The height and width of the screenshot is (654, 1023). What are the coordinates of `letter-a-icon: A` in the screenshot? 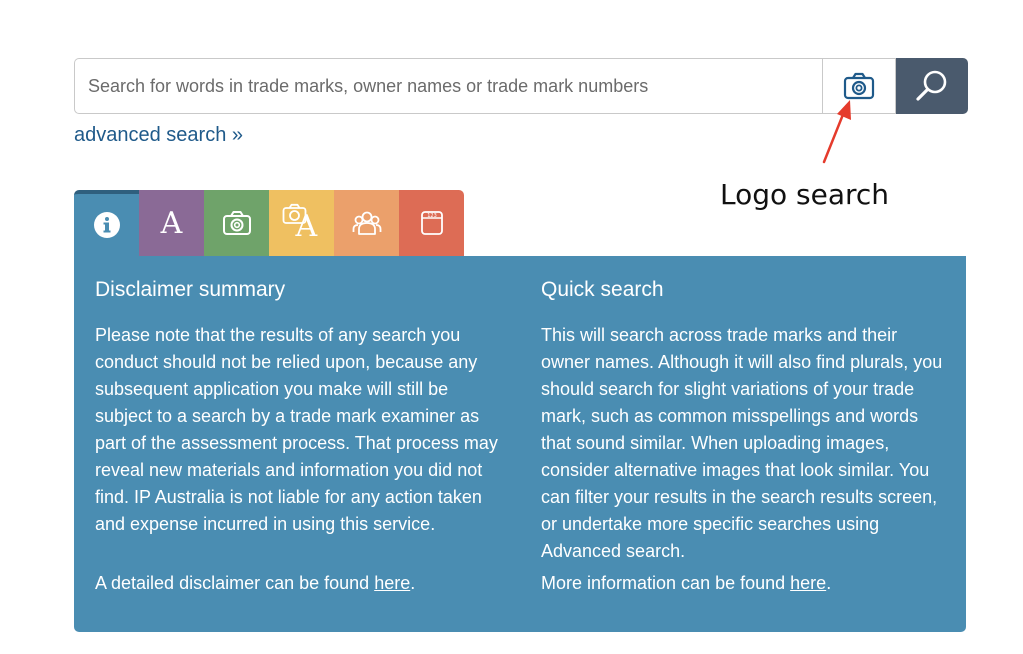 It's located at (171, 223).